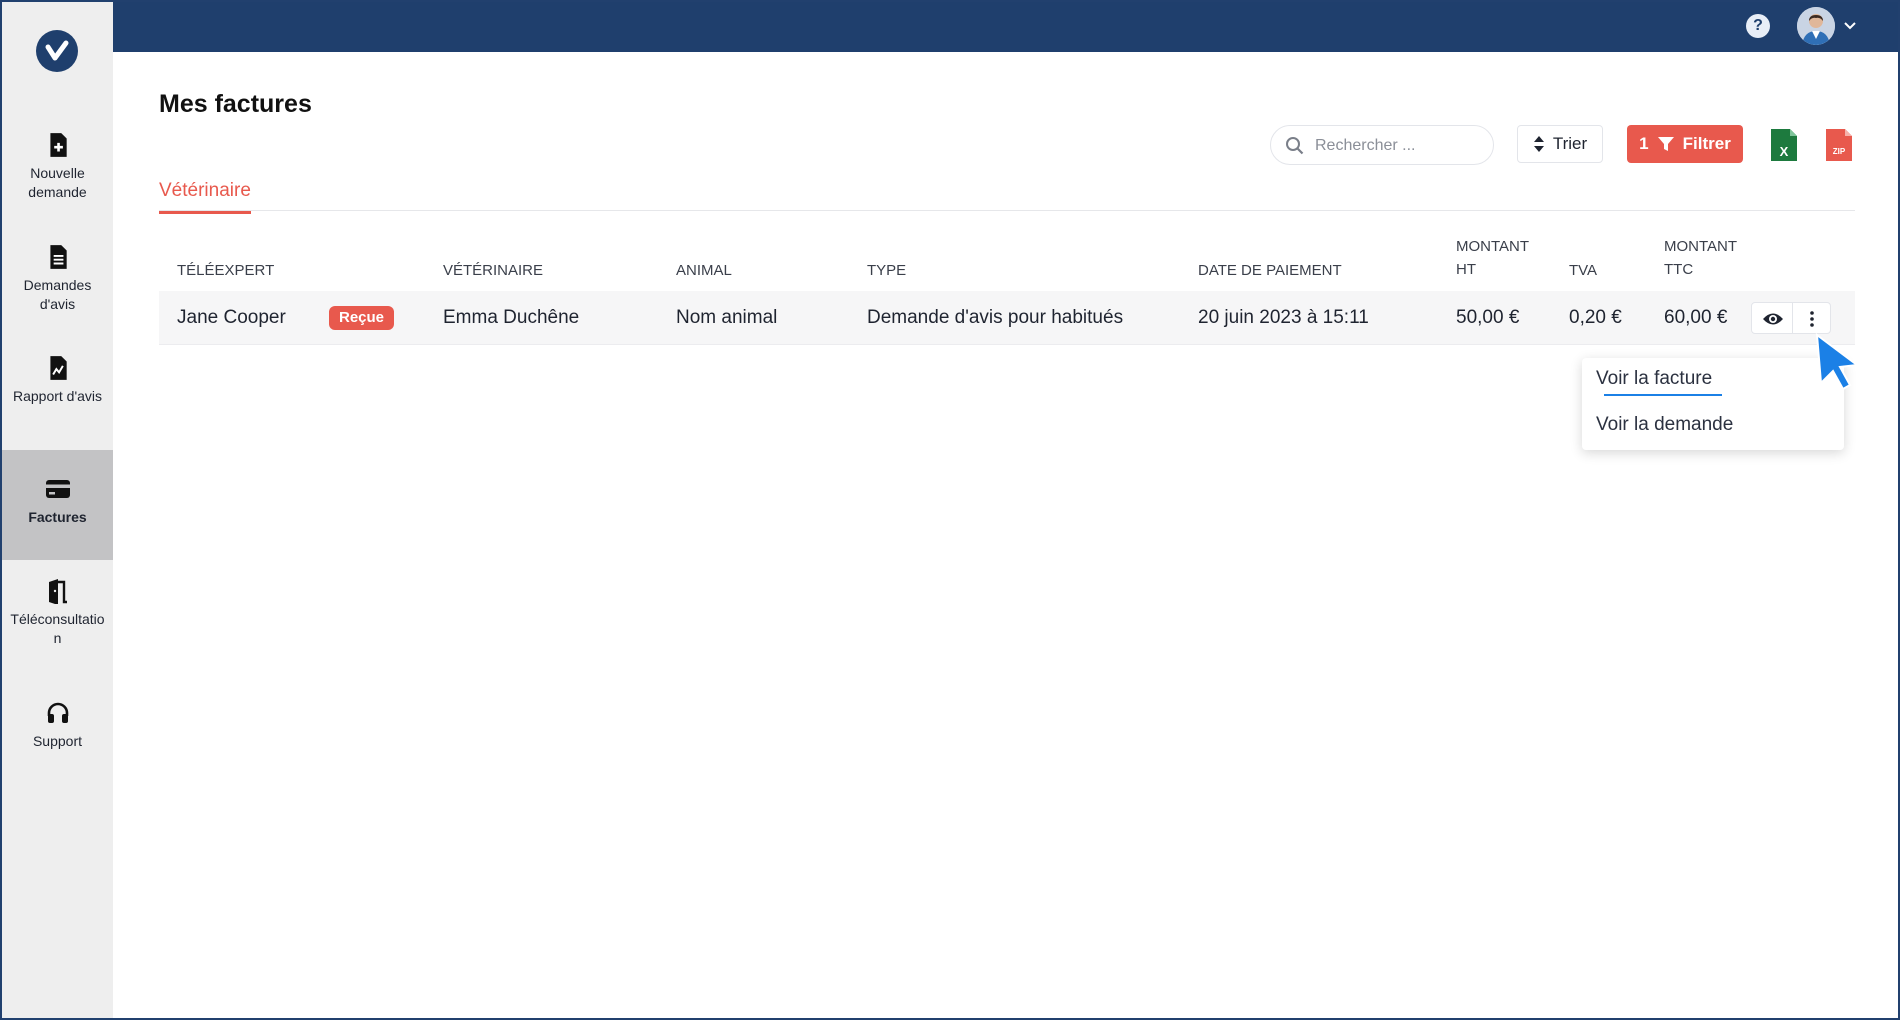  I want to click on column-header-veterinaire: VÉTÉRINAIRE, so click(493, 270).